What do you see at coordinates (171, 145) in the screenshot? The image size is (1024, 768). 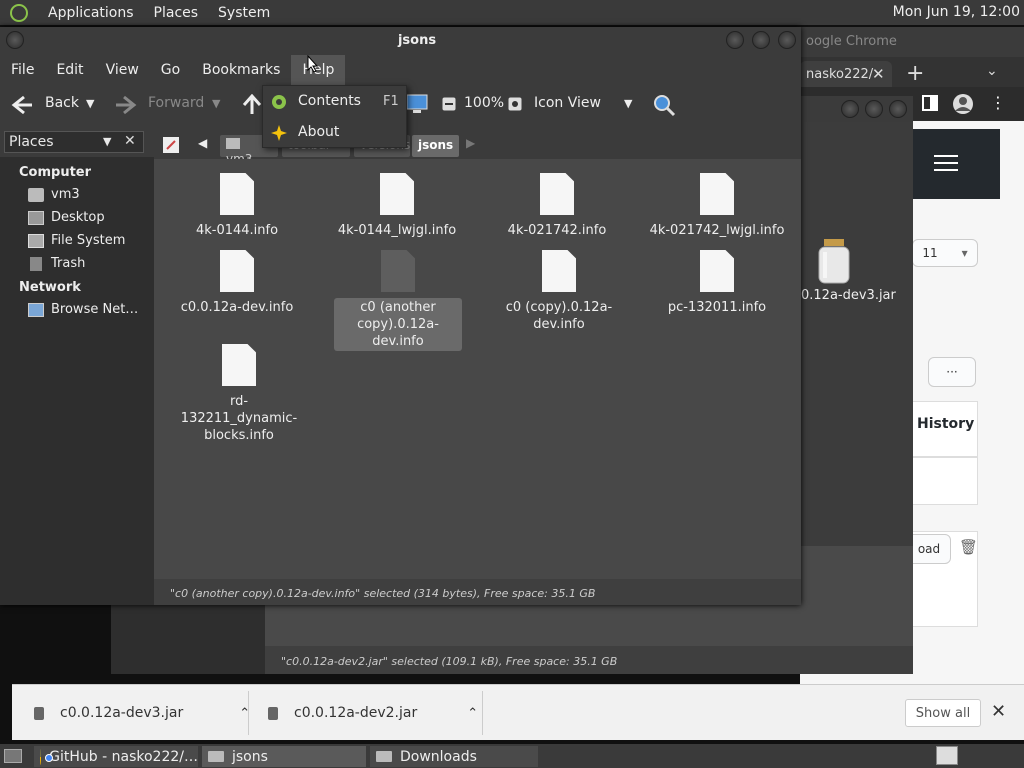 I see `edit-location-icon` at bounding box center [171, 145].